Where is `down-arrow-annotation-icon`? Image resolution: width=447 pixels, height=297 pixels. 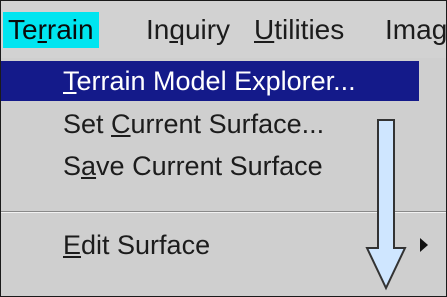 down-arrow-annotation-icon is located at coordinates (386, 205).